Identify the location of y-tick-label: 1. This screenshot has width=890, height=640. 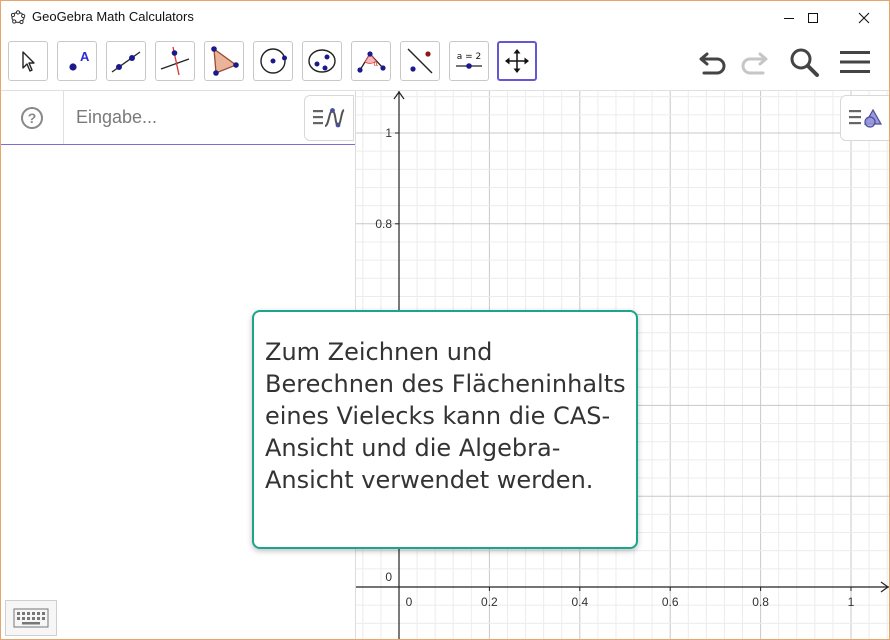
(388, 133).